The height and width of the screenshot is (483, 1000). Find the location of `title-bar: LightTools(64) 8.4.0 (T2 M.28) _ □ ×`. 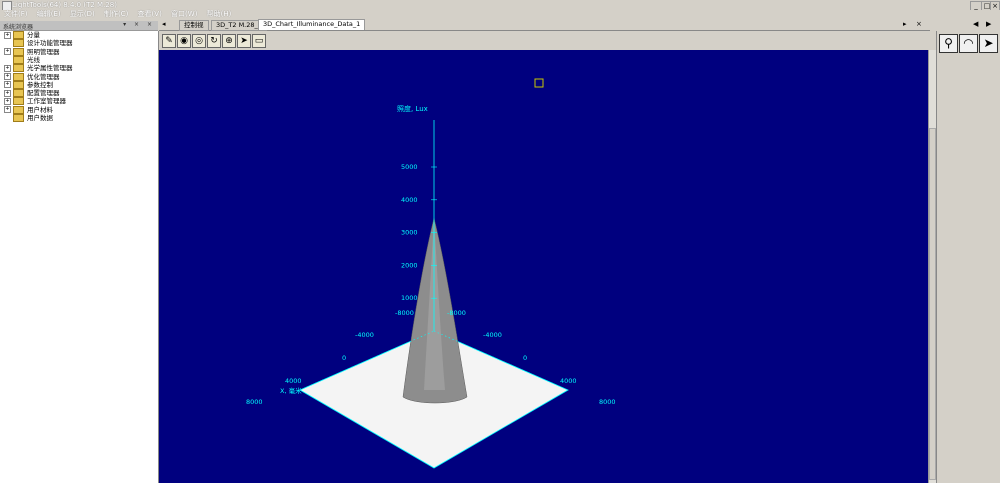

title-bar: LightTools(64) 8.4.0 (T2 M.28) _ □ × is located at coordinates (500, 5).